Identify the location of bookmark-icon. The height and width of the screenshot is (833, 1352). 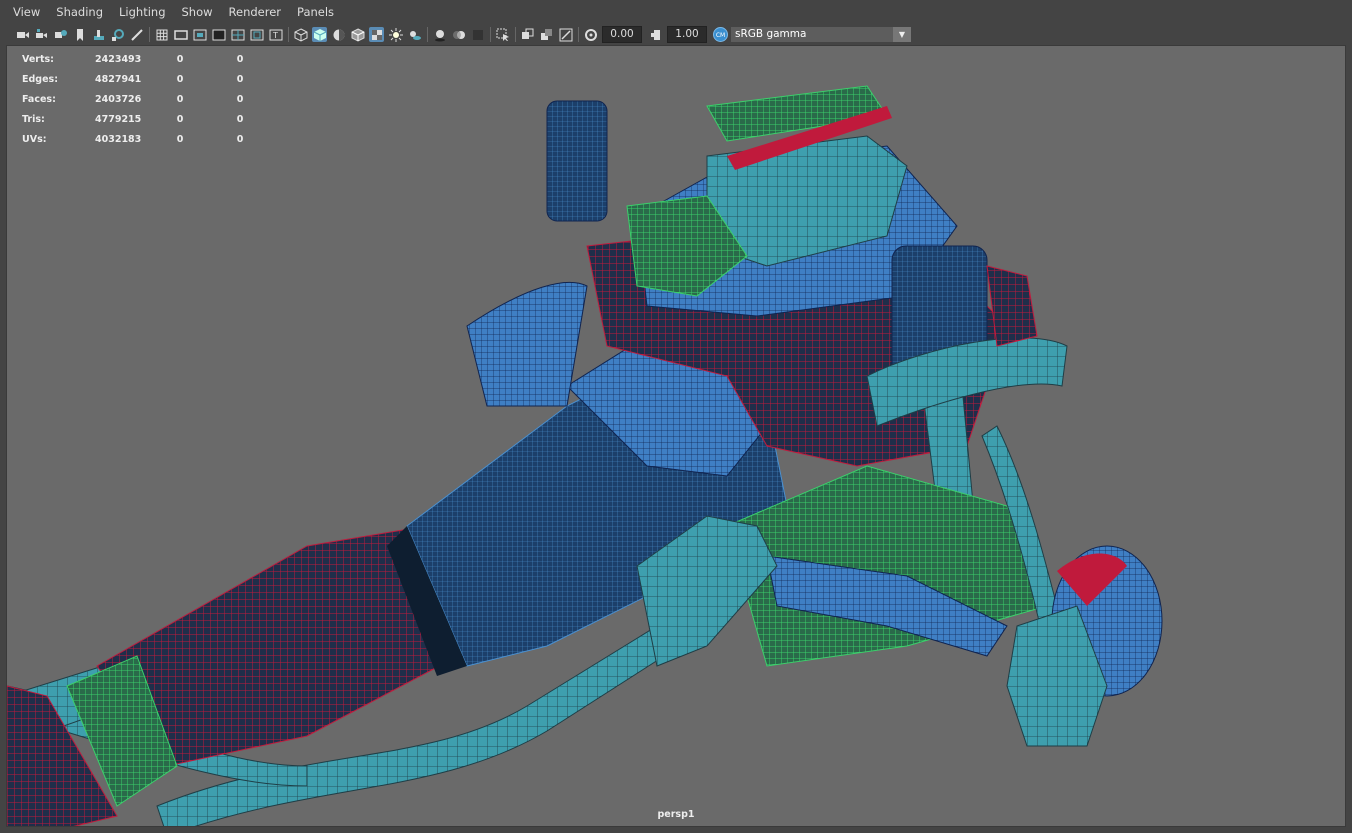
(79, 34).